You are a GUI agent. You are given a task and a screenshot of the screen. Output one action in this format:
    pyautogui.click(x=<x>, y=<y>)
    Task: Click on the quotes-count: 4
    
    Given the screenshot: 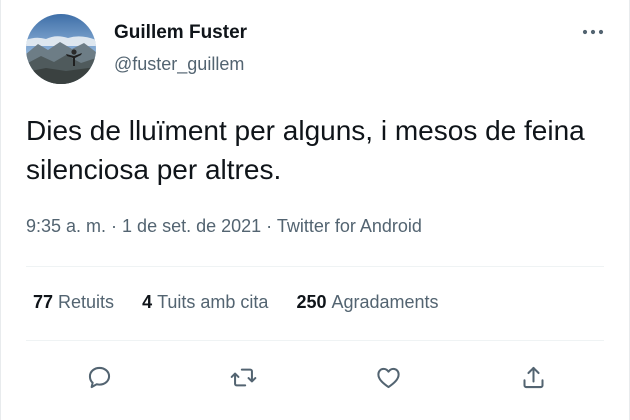 What is the action you would take?
    pyautogui.click(x=147, y=302)
    